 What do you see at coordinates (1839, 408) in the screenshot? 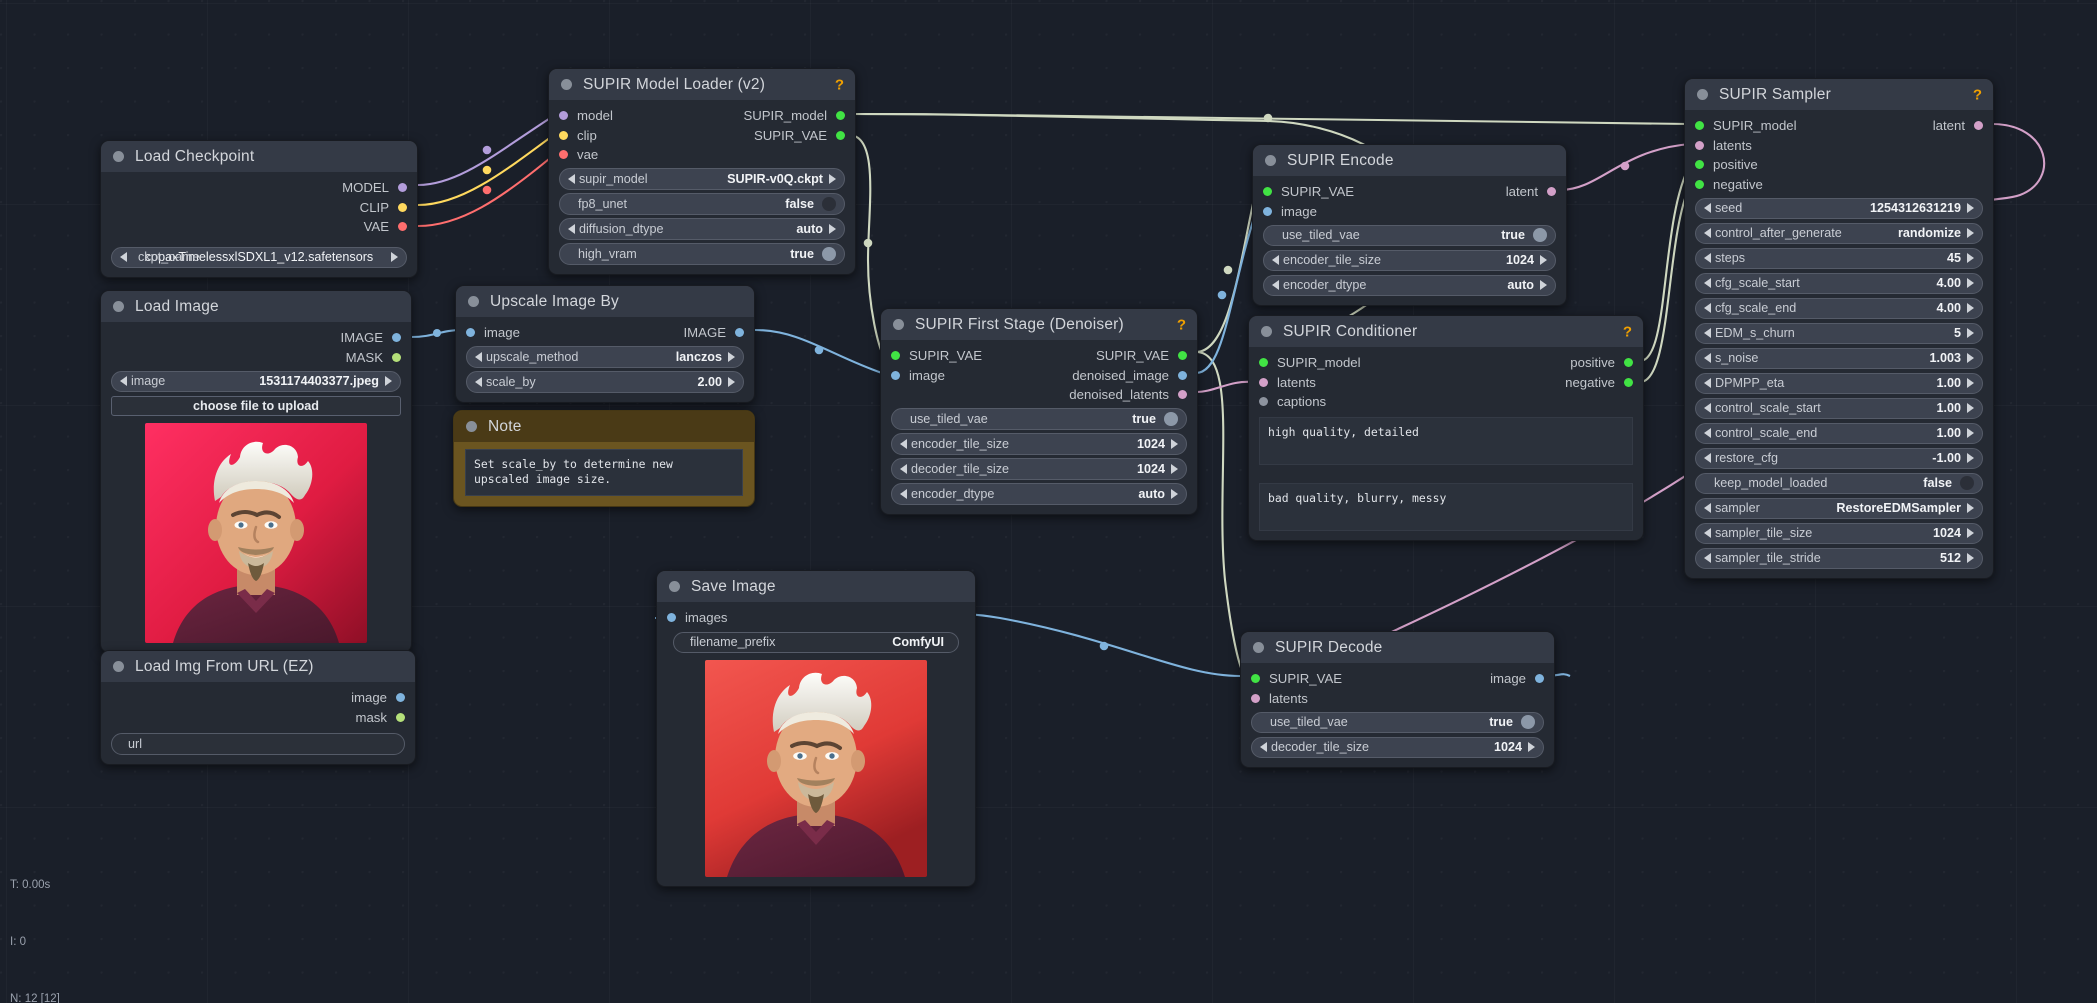
I see `widget-control-scale-start: control_scale_start 1.00` at bounding box center [1839, 408].